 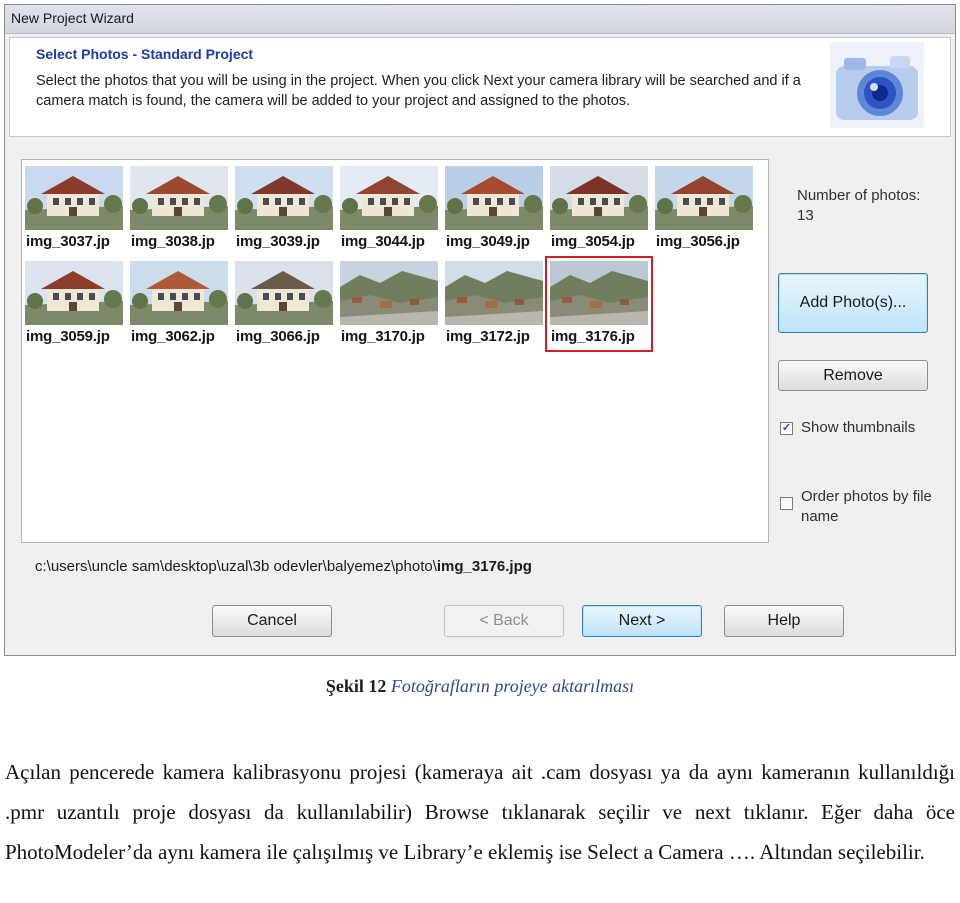 I want to click on photo-thumbnail: img_3059.jp, so click(x=74, y=304).